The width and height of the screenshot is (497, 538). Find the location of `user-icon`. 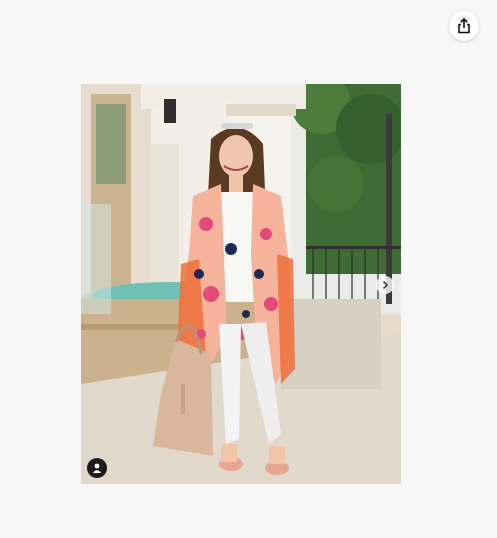

user-icon is located at coordinates (97, 468).